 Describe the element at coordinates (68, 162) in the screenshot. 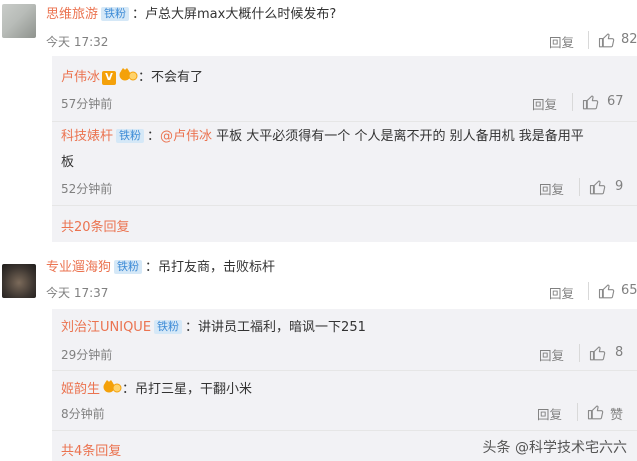

I see `reply-text-continued: 板` at that location.